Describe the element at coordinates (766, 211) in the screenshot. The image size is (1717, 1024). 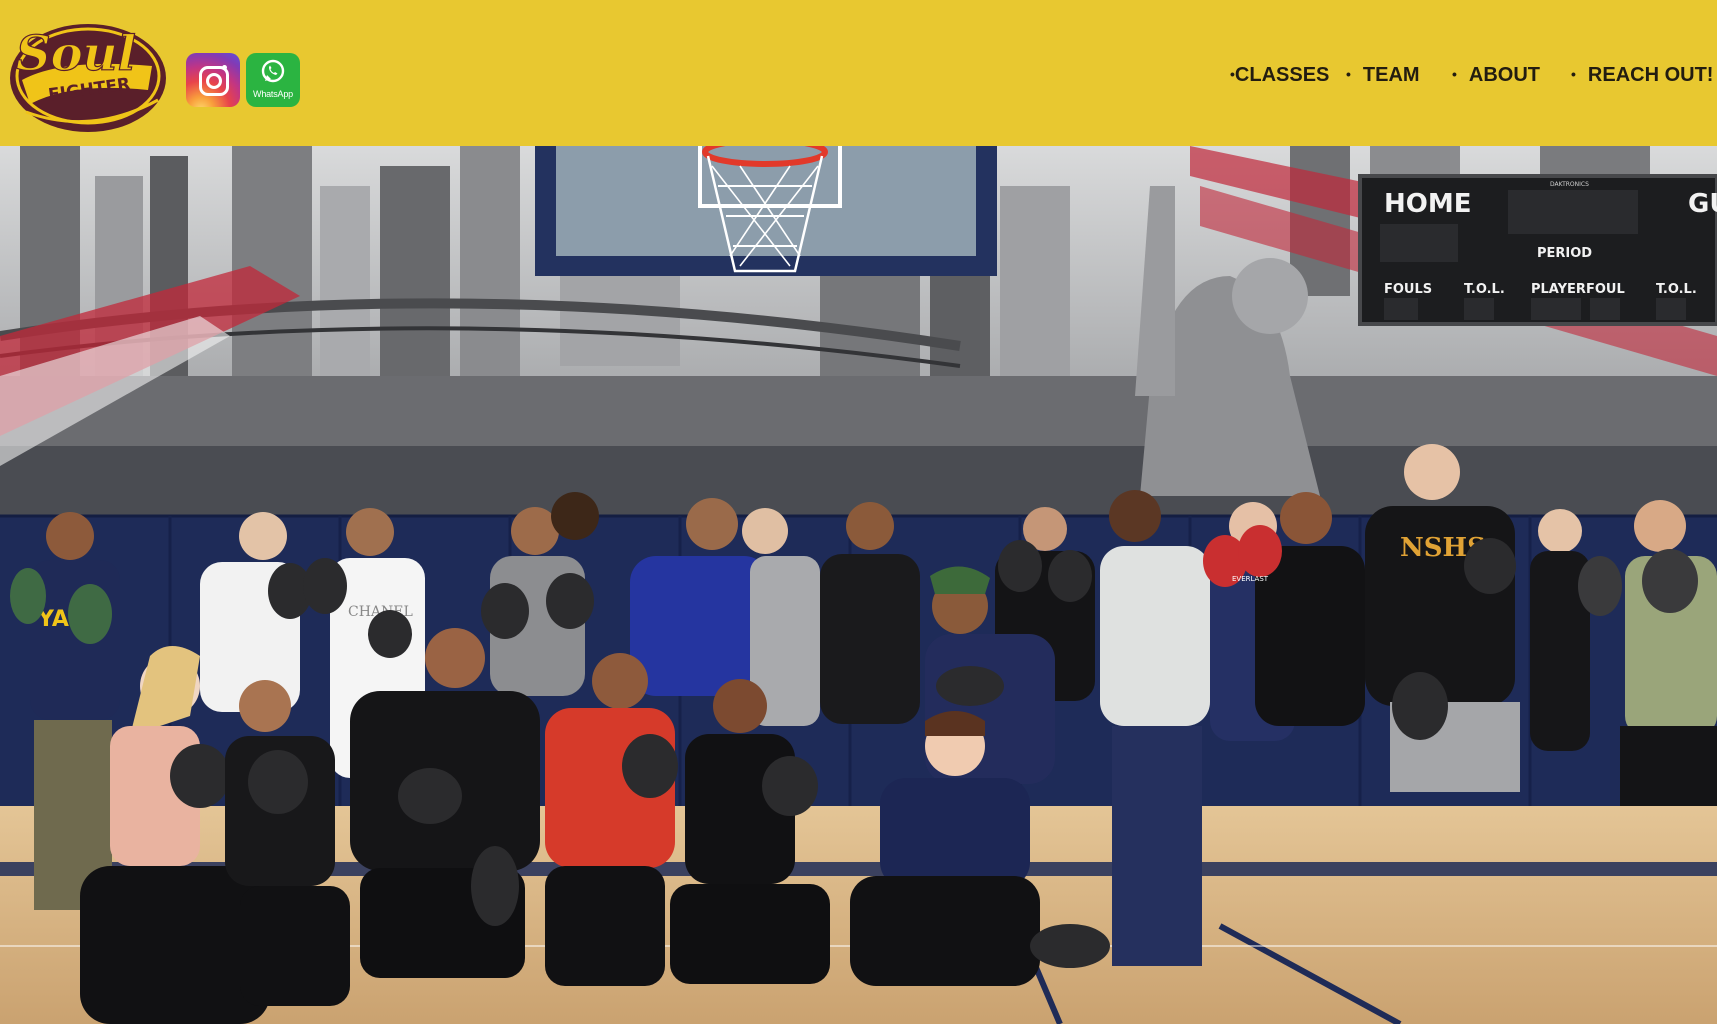
I see `basketball-hoop` at that location.